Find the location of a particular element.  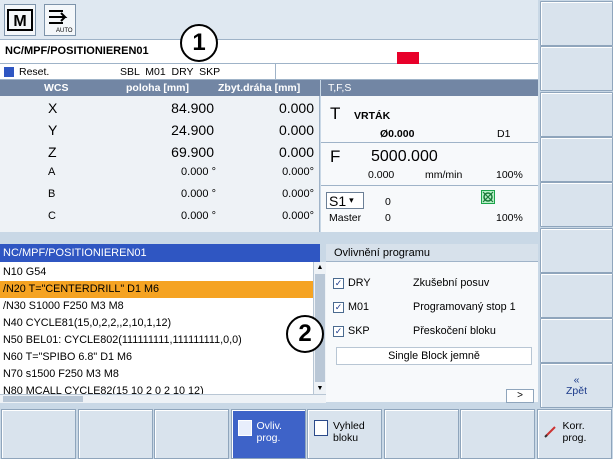

spindle-stopped-icon is located at coordinates (488, 197).